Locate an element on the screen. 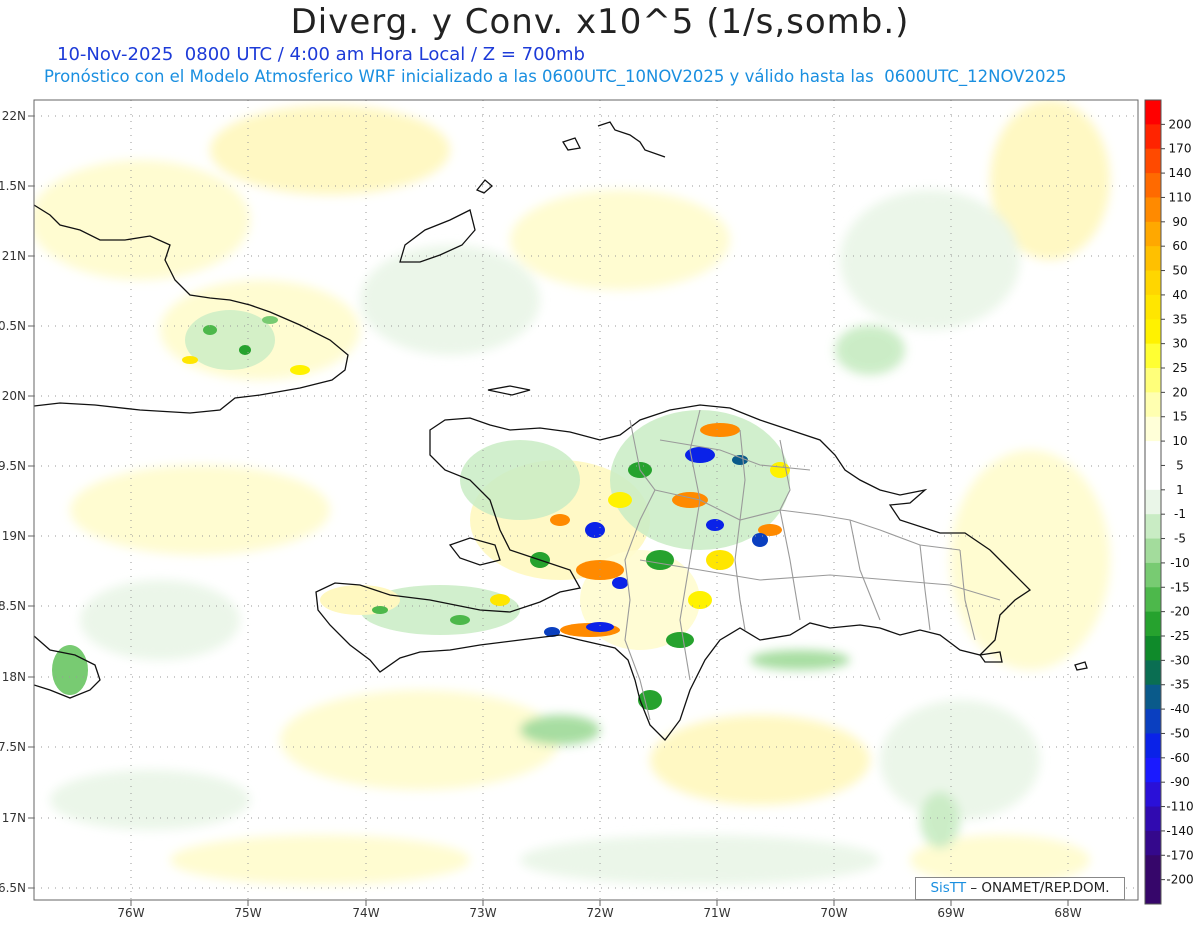  lat-tick-label: 0.5N is located at coordinates (13, 326).